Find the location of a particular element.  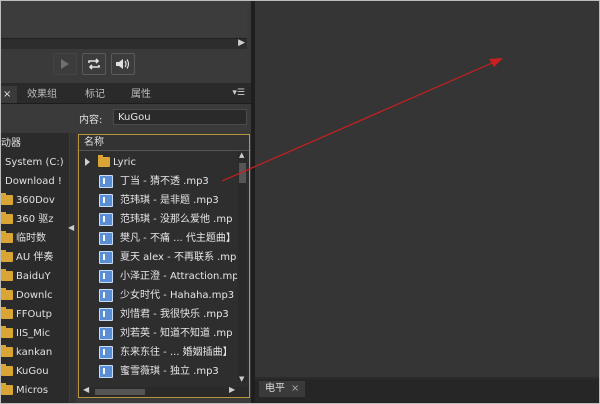

tab-effects-rack: 效果组 is located at coordinates (42, 94).